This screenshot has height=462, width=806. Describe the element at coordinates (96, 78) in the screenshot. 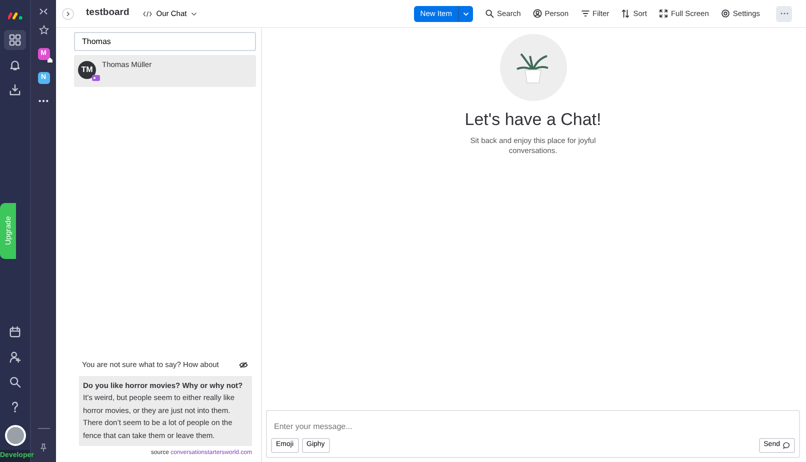

I see `badge-icon` at that location.